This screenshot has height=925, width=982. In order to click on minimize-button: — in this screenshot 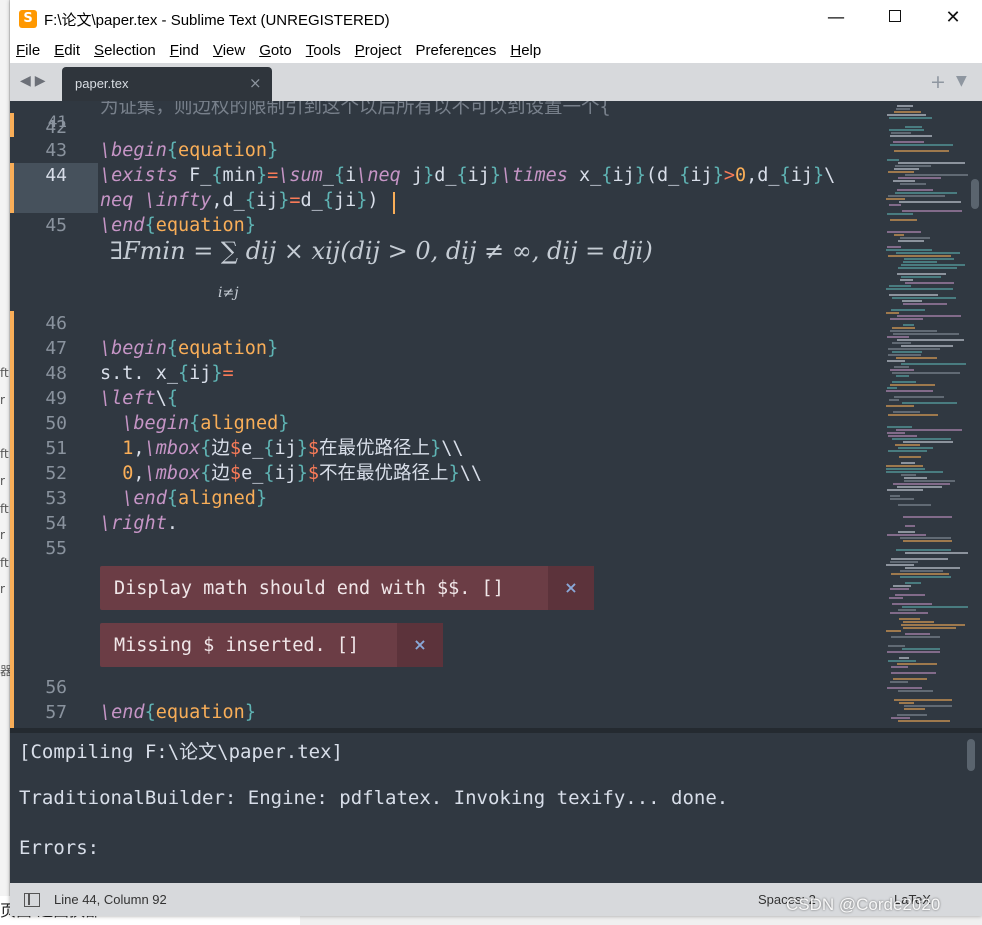, I will do `click(836, 19)`.